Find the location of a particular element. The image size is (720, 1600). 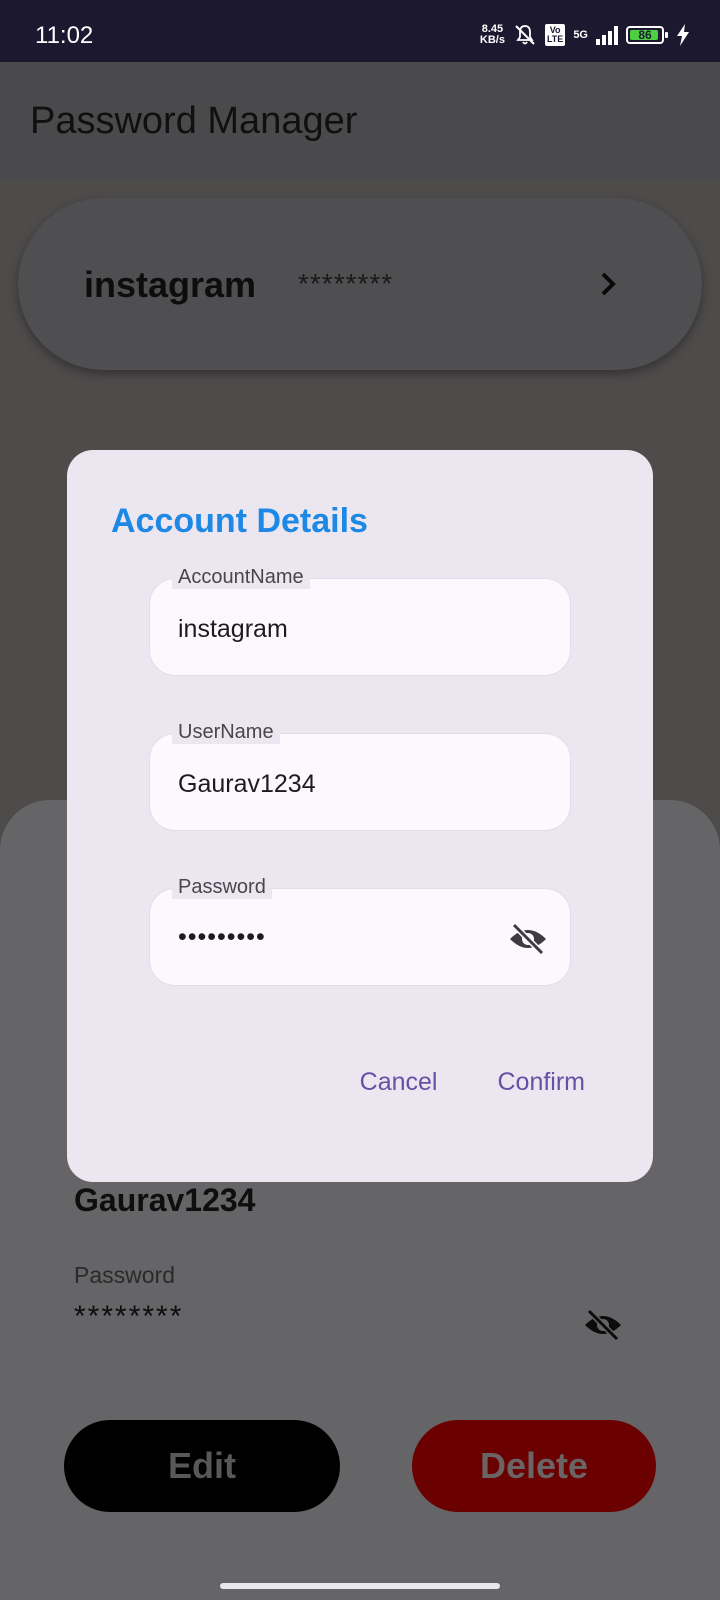

page-title: Password Manager is located at coordinates (194, 121).